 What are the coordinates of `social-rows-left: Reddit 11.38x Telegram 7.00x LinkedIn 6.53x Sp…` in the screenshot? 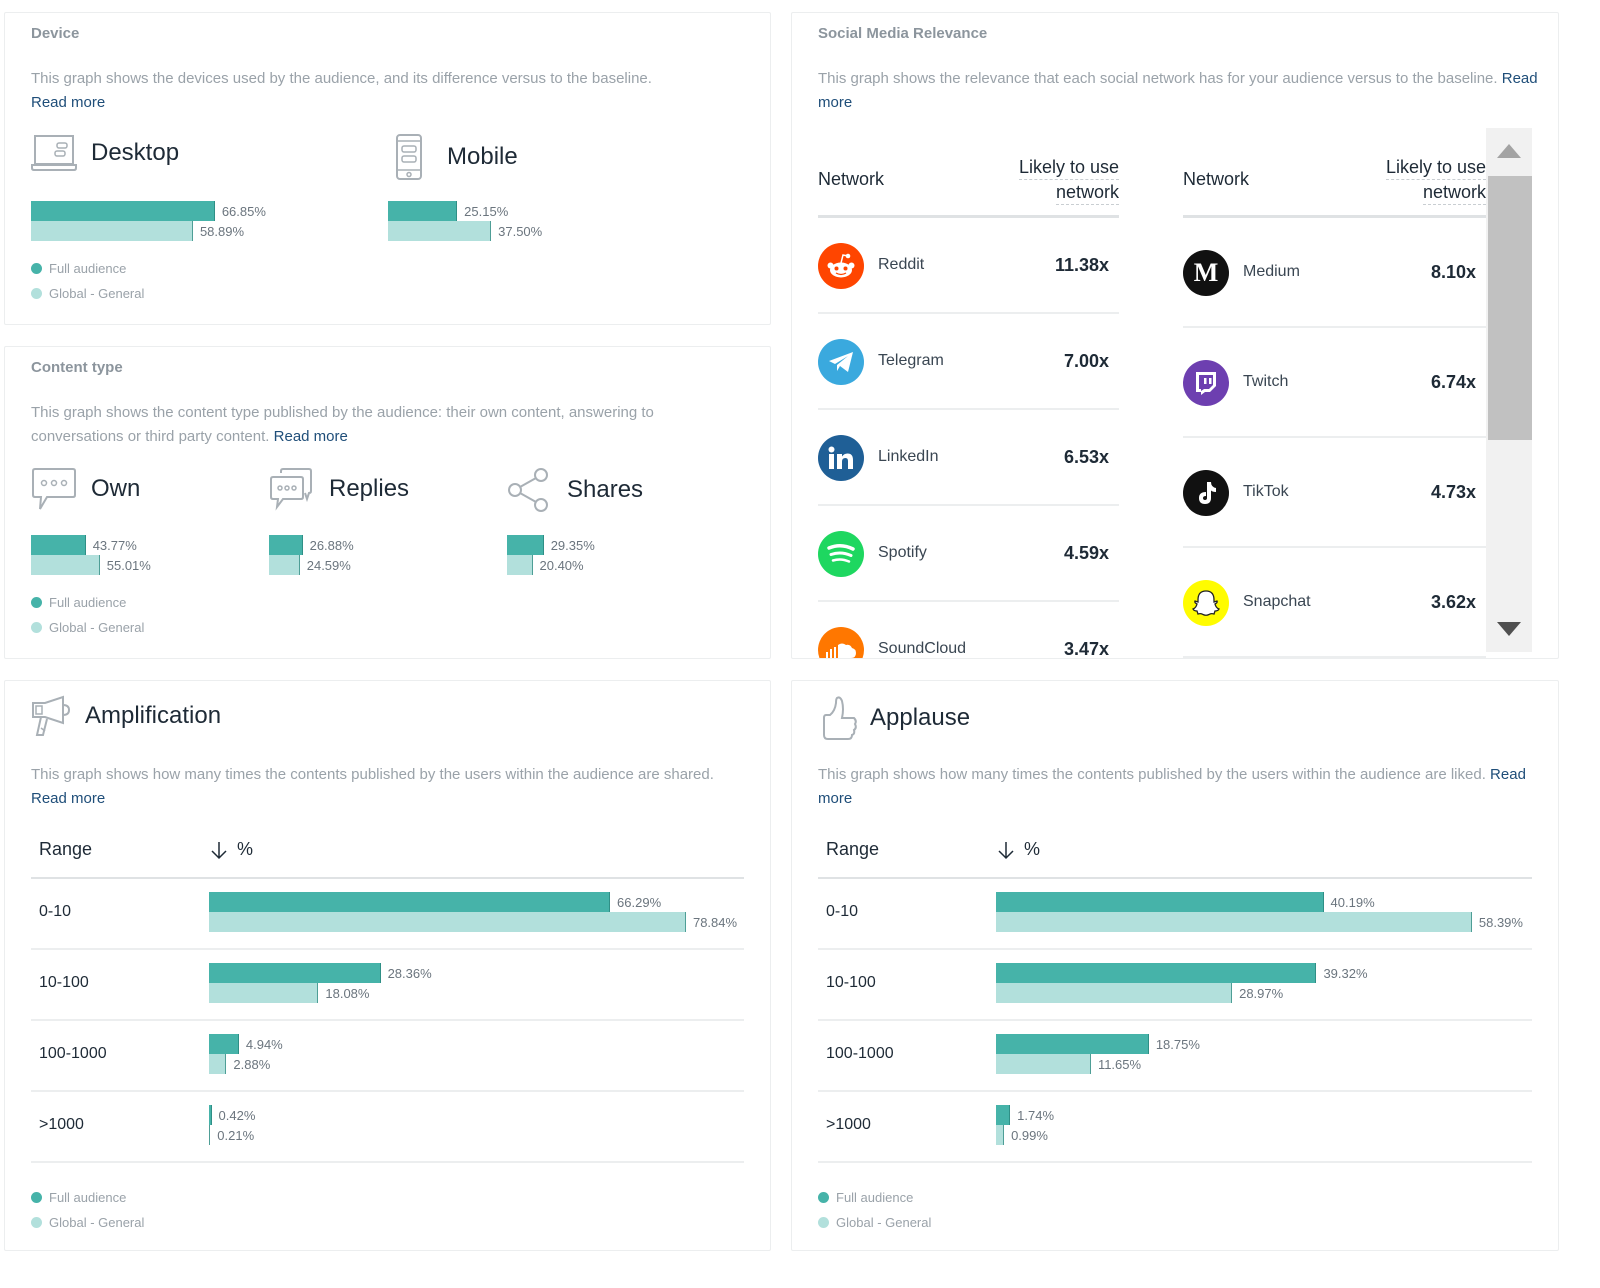 It's located at (968, 438).